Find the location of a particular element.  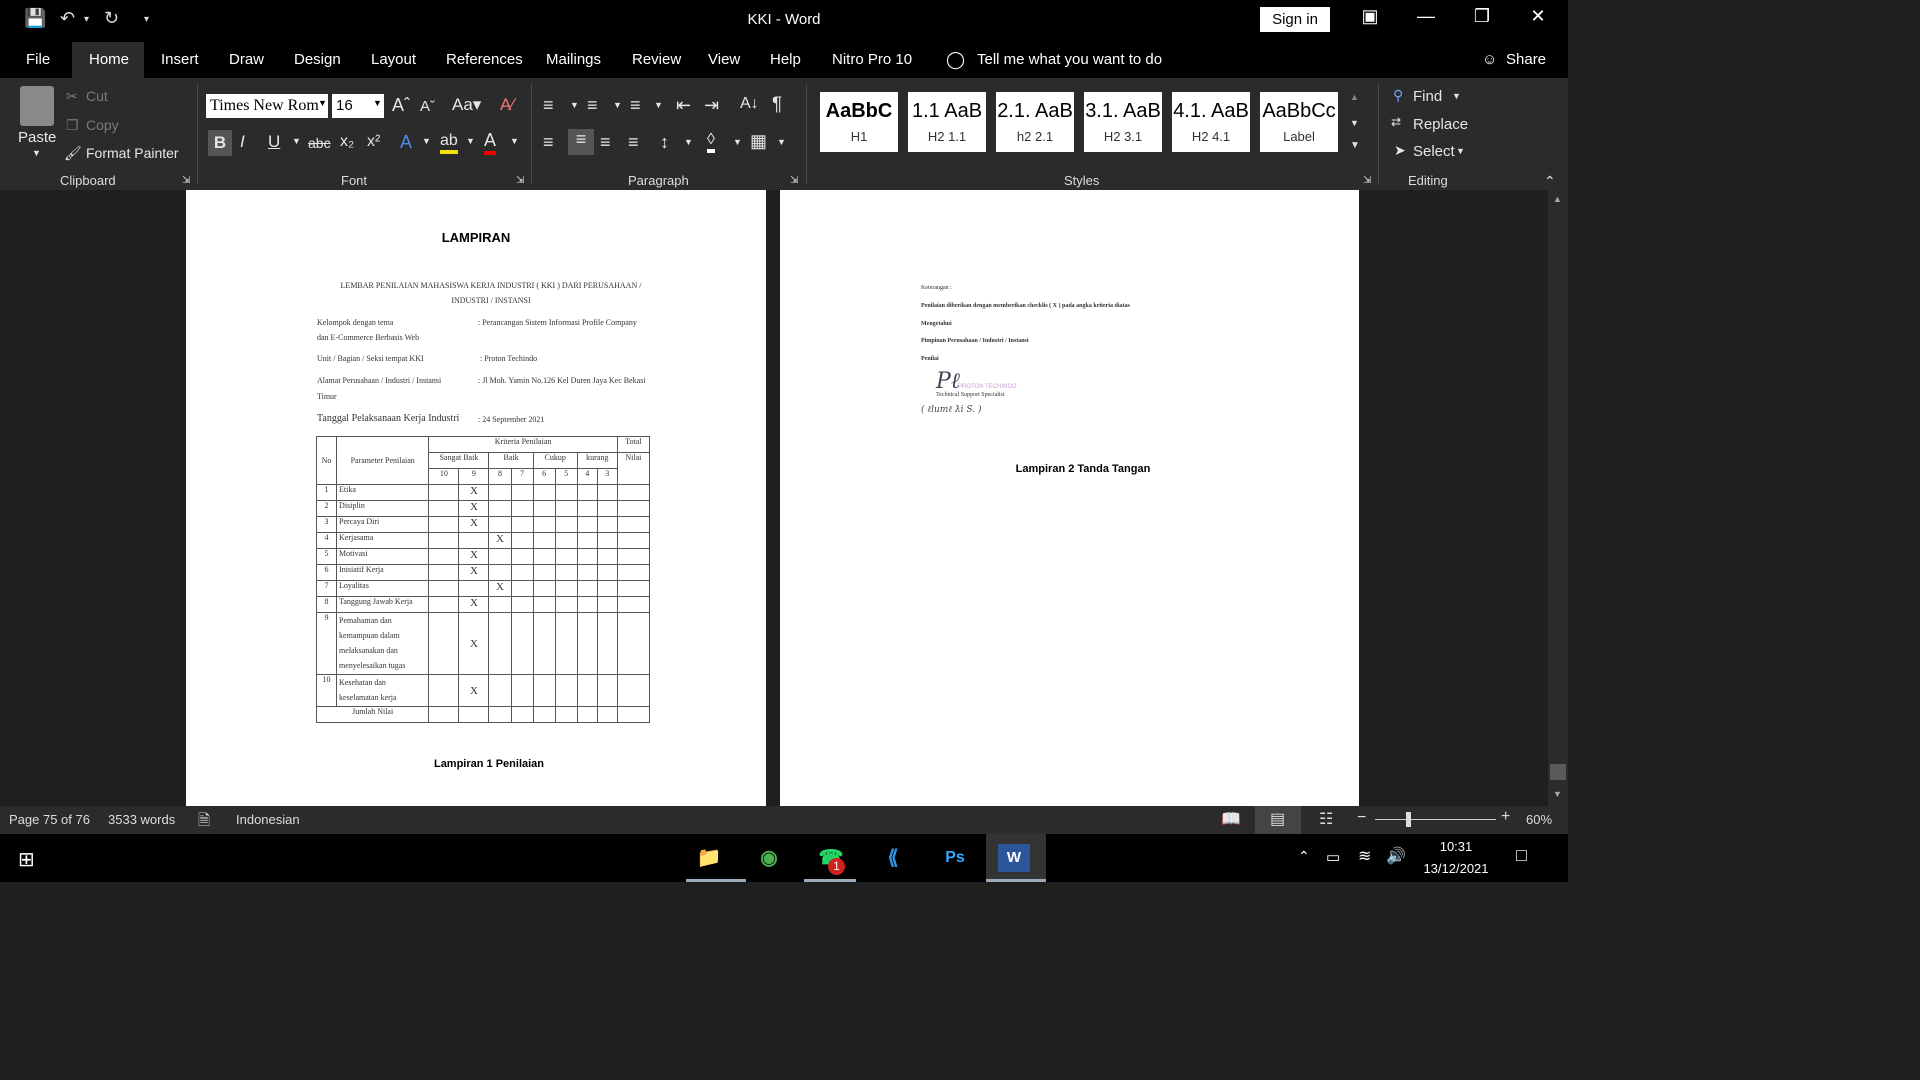

style-h1: AaBbC H1 is located at coordinates (859, 122).